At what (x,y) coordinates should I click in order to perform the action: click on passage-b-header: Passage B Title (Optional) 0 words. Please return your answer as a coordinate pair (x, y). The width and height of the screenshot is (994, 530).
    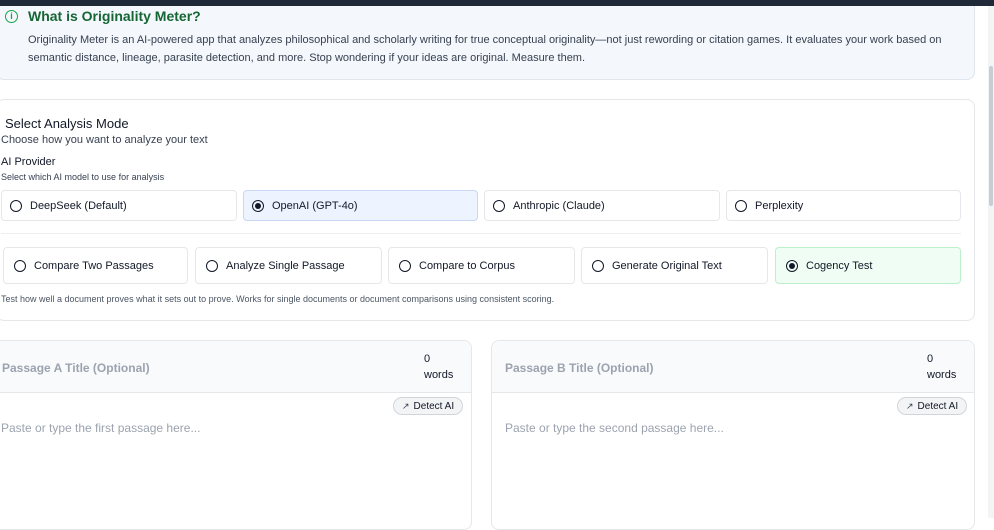
    Looking at the image, I should click on (733, 367).